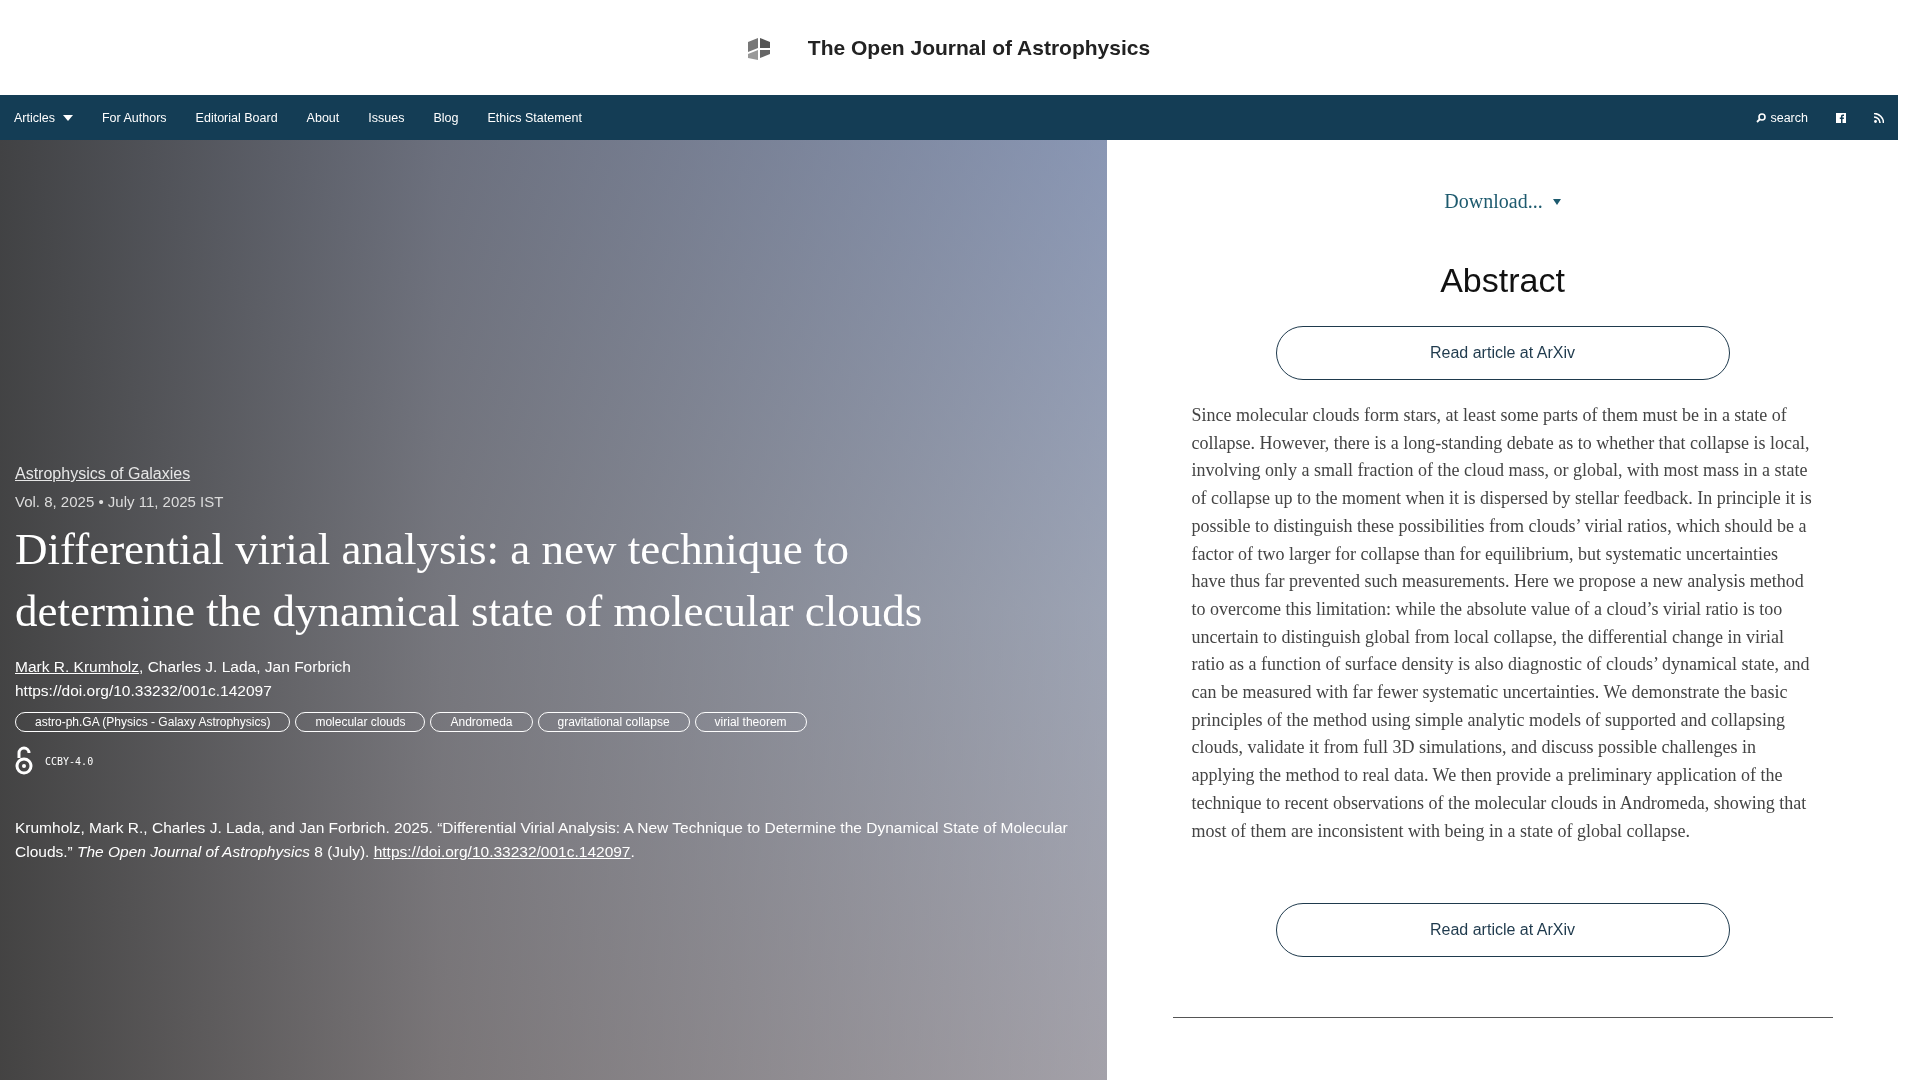 The width and height of the screenshot is (1920, 1080). What do you see at coordinates (69, 761) in the screenshot?
I see `license-label: CCBY-4.0` at bounding box center [69, 761].